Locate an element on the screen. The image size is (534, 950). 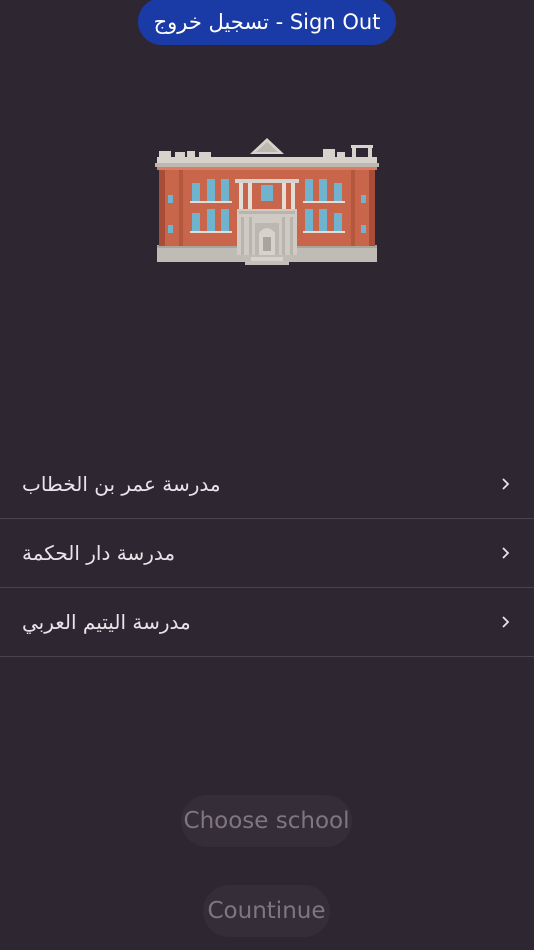
school-item: مدرسة دار الحكمة is located at coordinates (267, 553).